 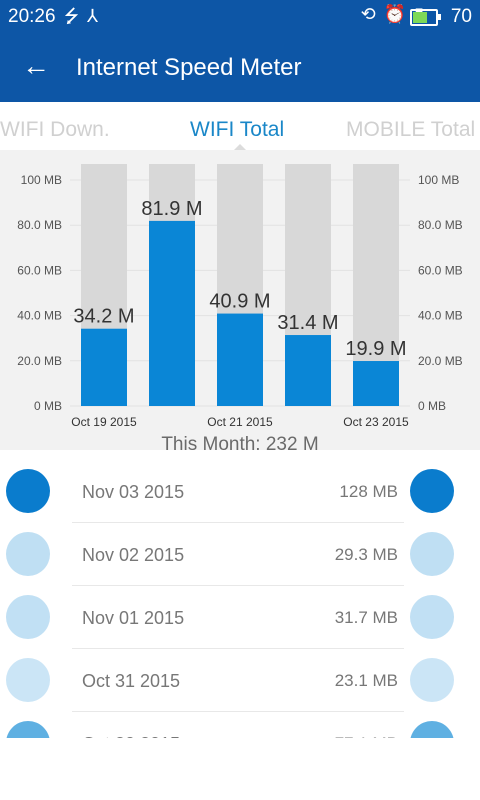 What do you see at coordinates (240, 680) in the screenshot?
I see `list-item: Oct 31 2015 23.1 MB` at bounding box center [240, 680].